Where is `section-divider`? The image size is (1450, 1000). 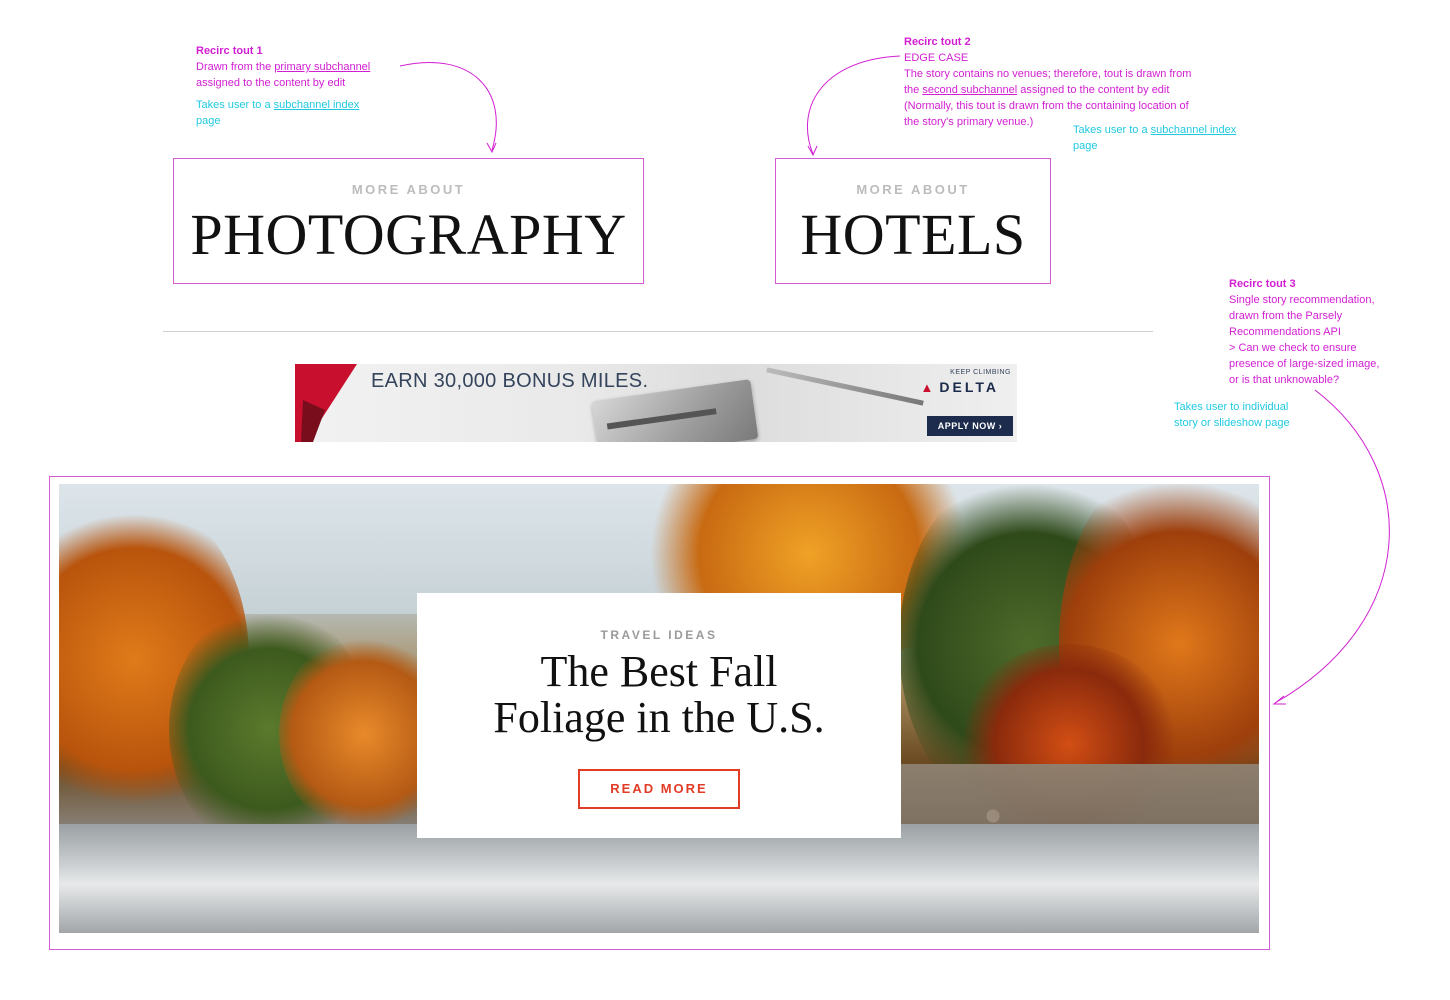 section-divider is located at coordinates (658, 331).